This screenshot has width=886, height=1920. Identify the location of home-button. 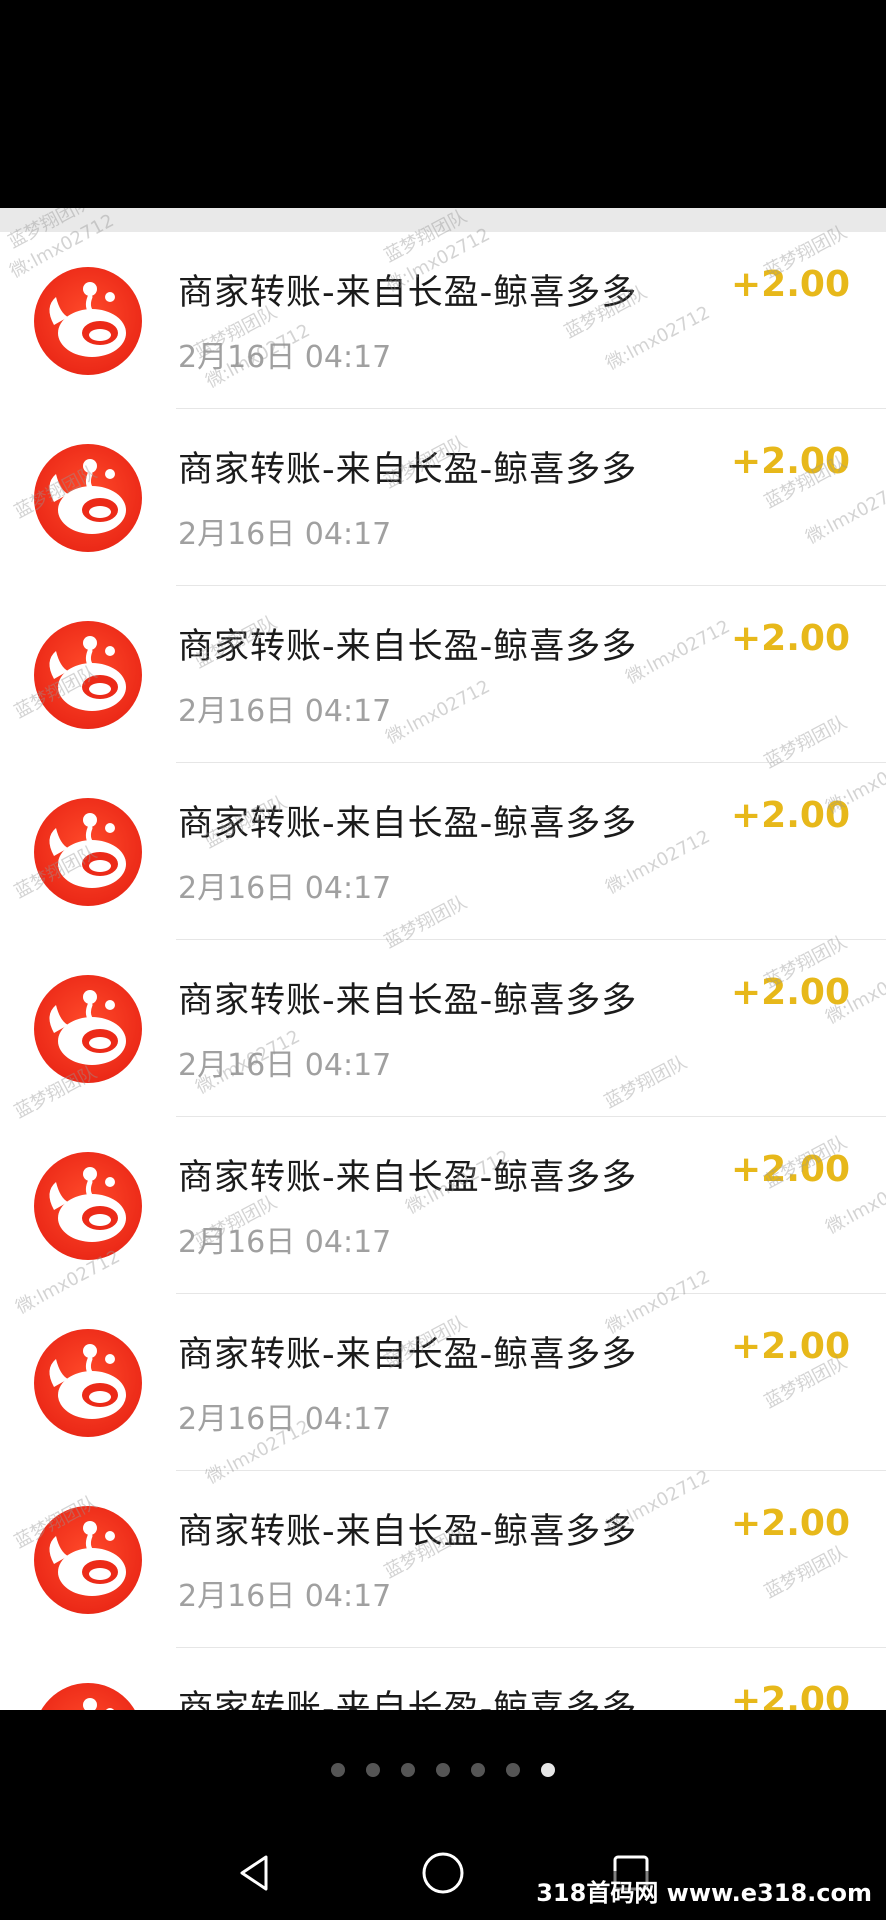
(443, 1873).